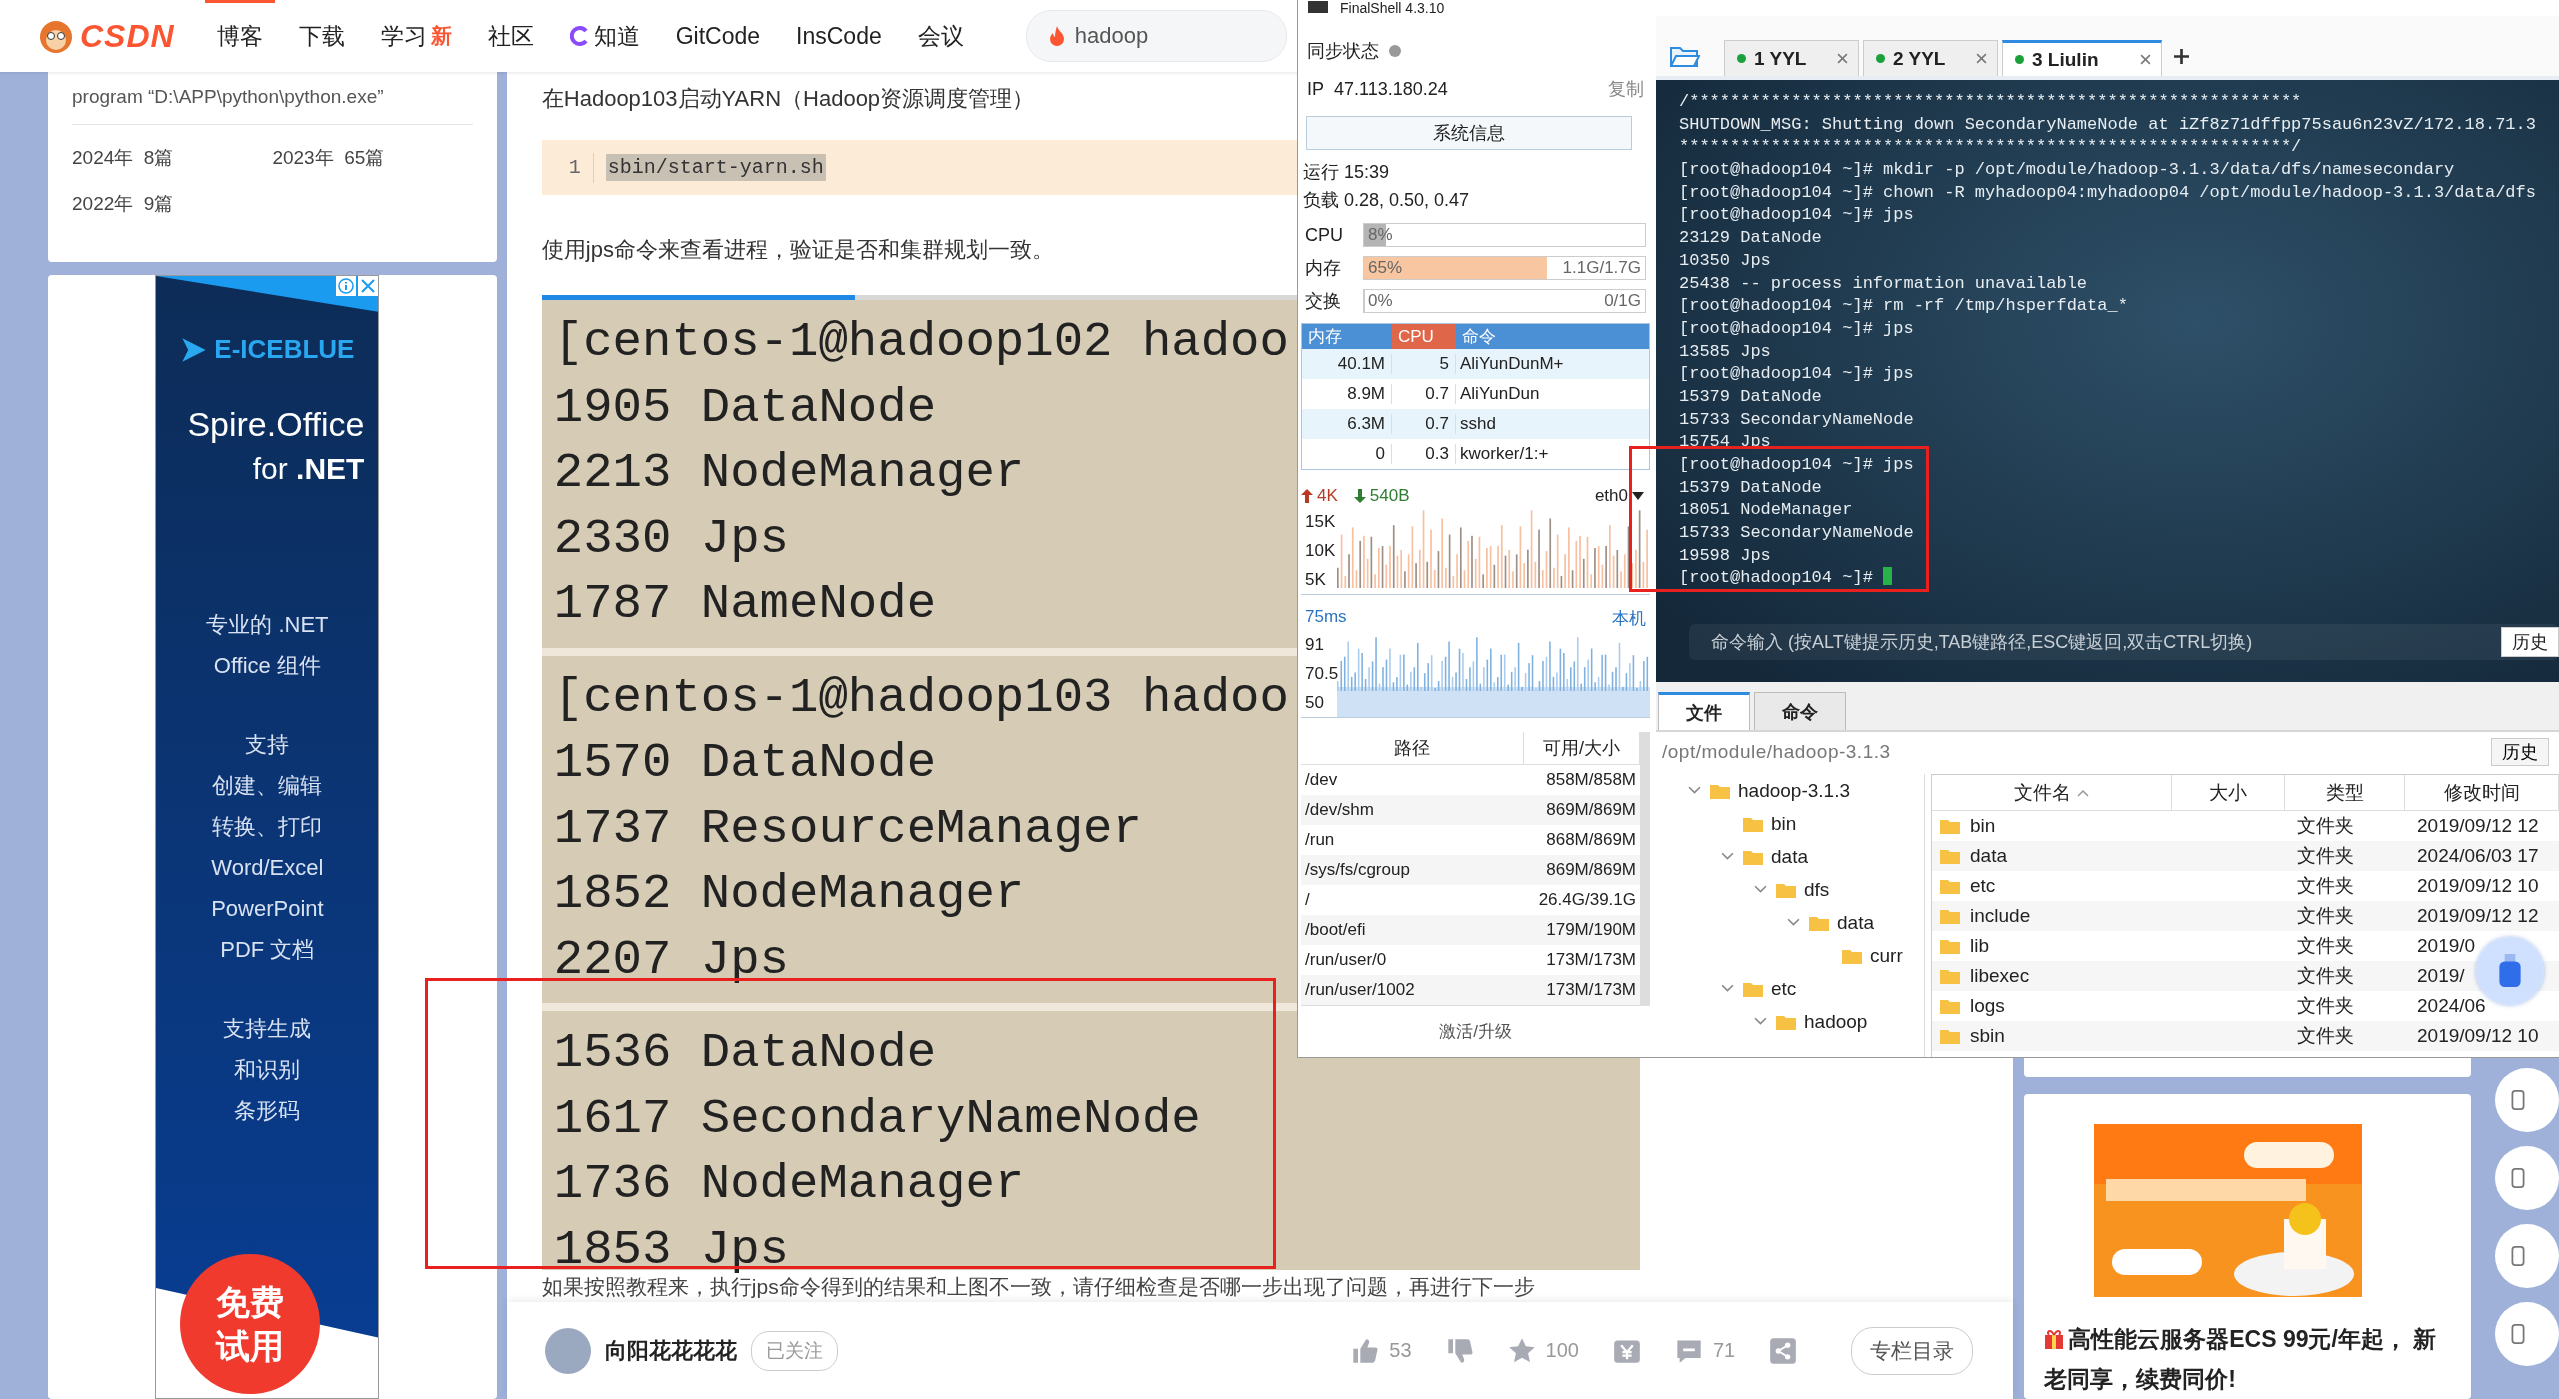  What do you see at coordinates (1591, 810) in the screenshot?
I see `table-cell-text: 869M/869M` at bounding box center [1591, 810].